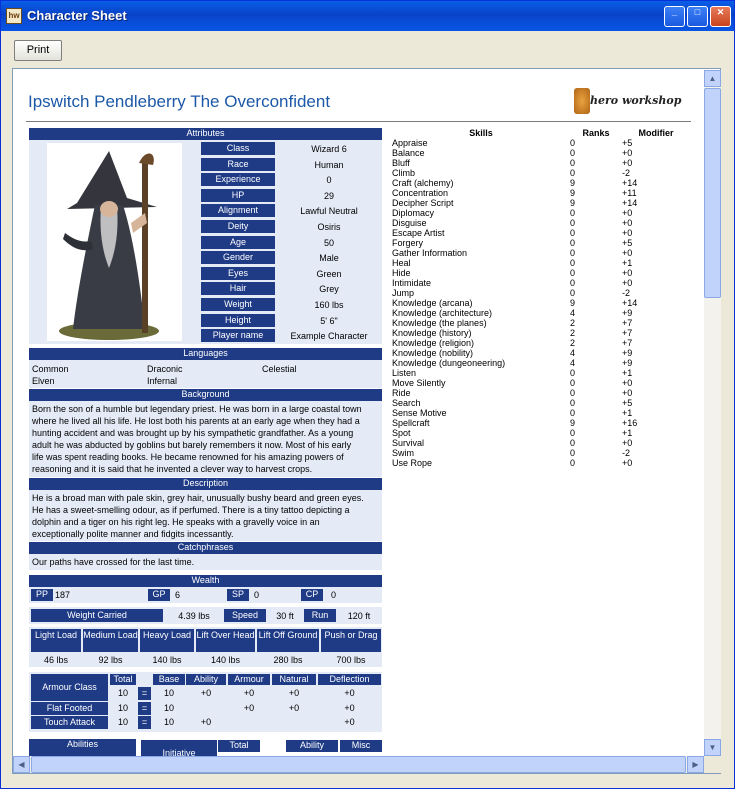 The width and height of the screenshot is (735, 789). What do you see at coordinates (312, 595) in the screenshot?
I see `cp-label: CP` at bounding box center [312, 595].